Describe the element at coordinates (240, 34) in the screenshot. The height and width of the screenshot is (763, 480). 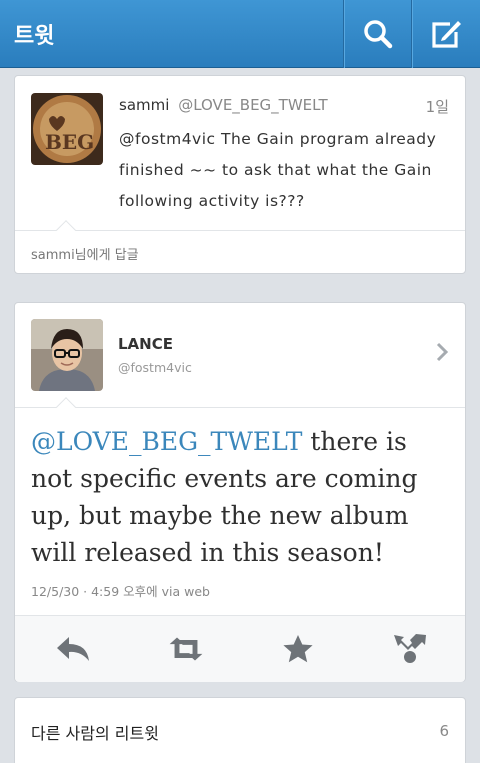
I see `top-bar: 트윗` at that location.